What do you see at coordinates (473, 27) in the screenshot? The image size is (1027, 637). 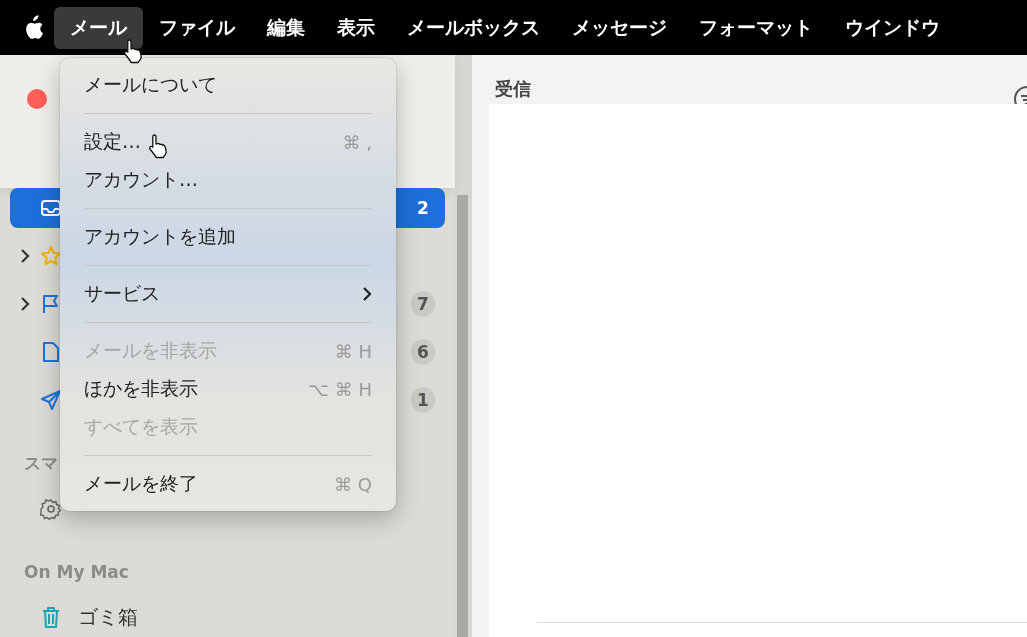 I see `menu-bar-item: メールボックス` at bounding box center [473, 27].